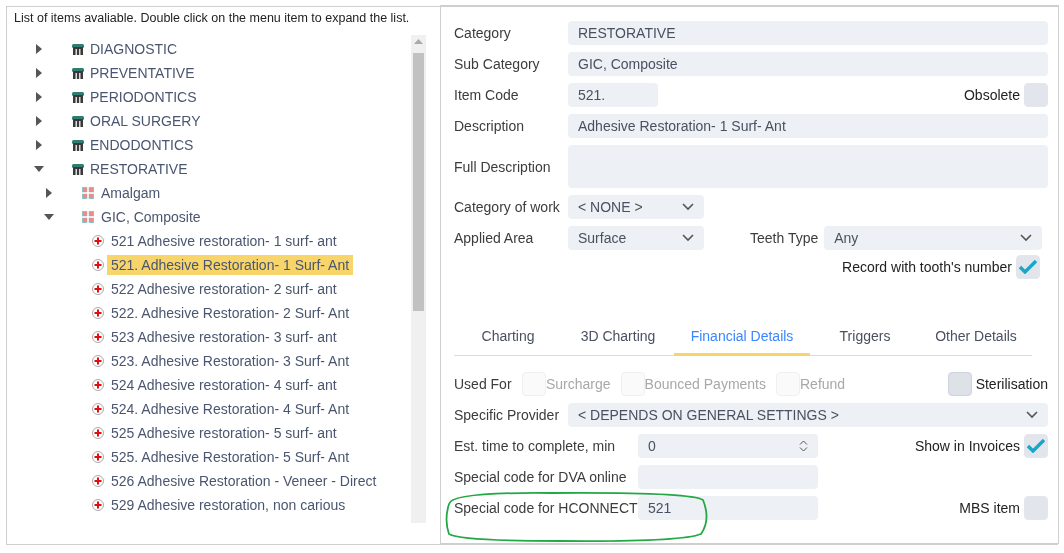 Image resolution: width=1064 pixels, height=553 pixels. I want to click on instruction-text: List of items avaliable. Double click on the menu item to expand the list., so click(212, 18).